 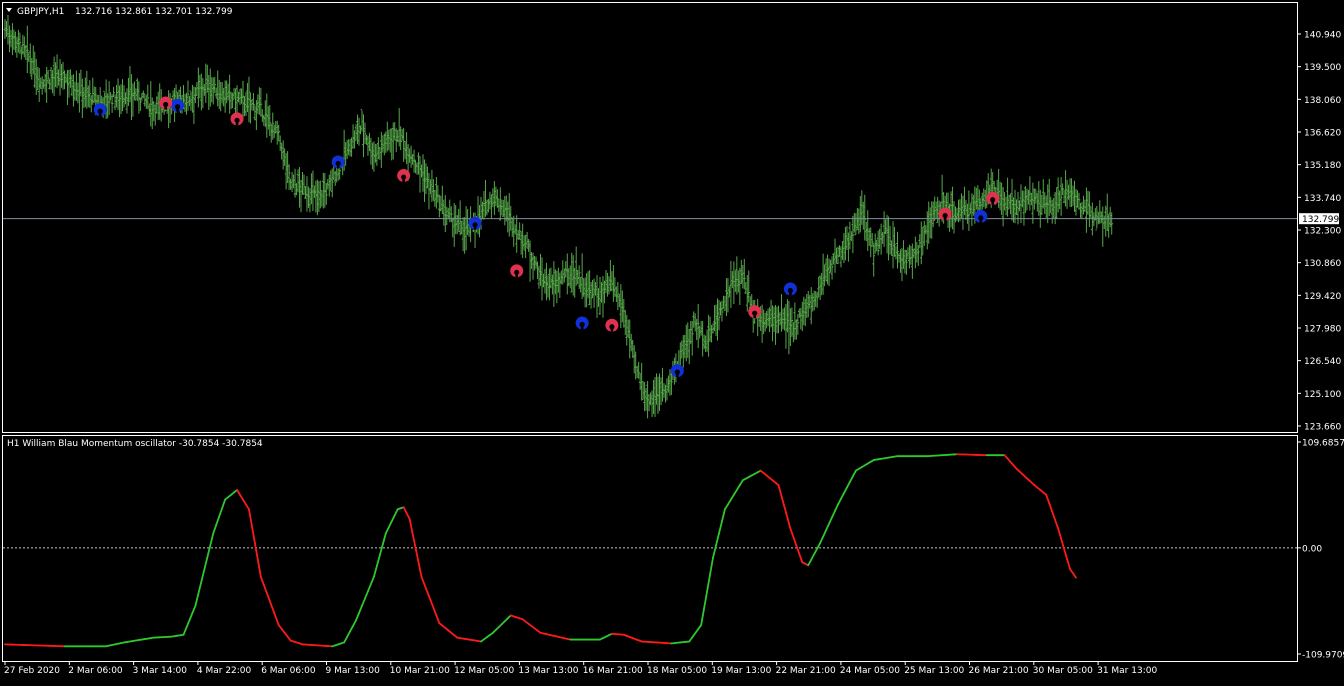 What do you see at coordinates (353, 671) in the screenshot?
I see `time-axis-label: 9 Mar 13:00` at bounding box center [353, 671].